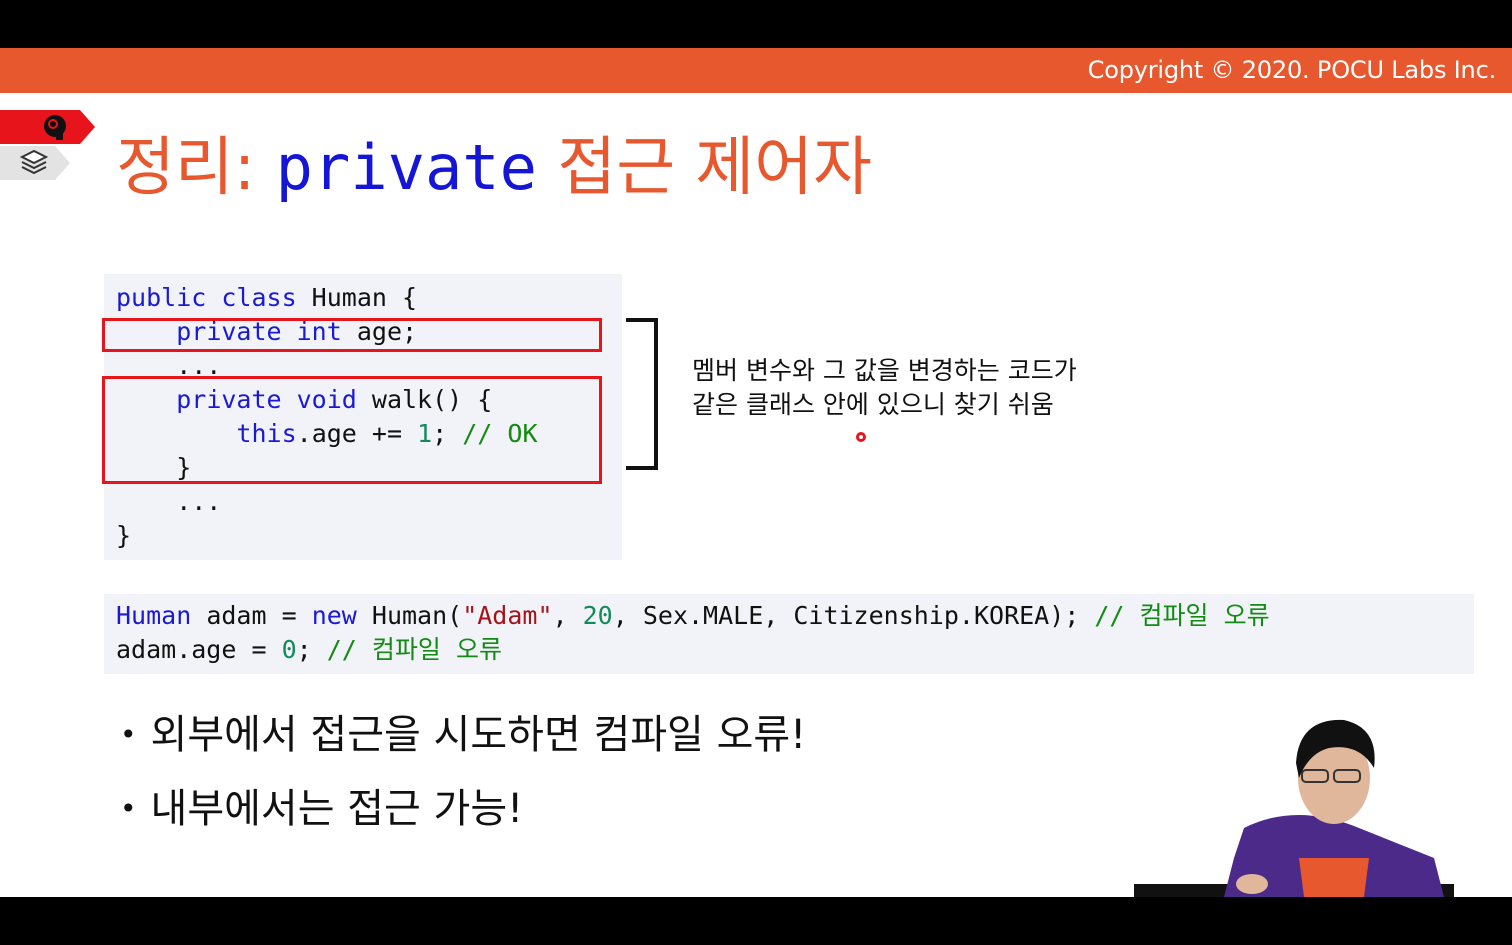 The height and width of the screenshot is (945, 1512). I want to click on slide-title: 정리: private 접근 제어자, so click(494, 168).